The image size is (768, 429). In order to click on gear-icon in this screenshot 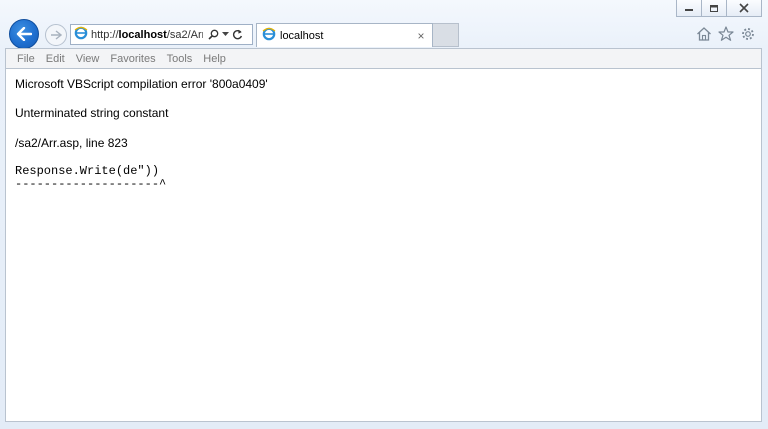, I will do `click(748, 34)`.